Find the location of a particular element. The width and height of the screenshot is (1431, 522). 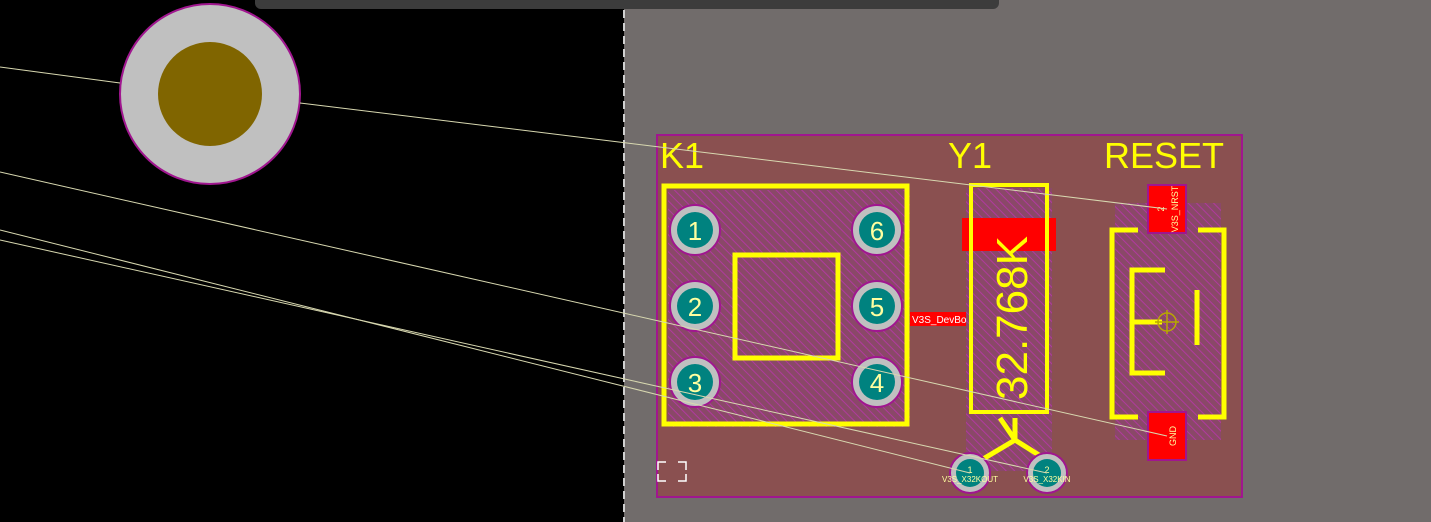

reset-designator: RESET is located at coordinates (1164, 155).